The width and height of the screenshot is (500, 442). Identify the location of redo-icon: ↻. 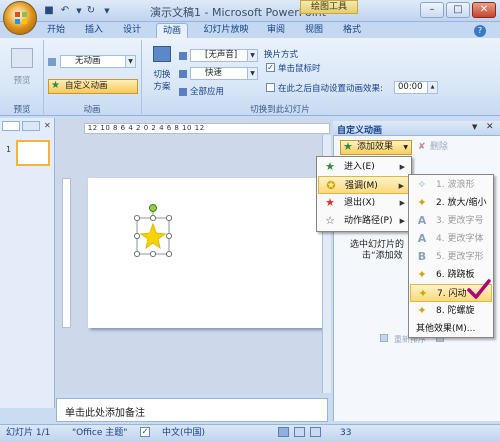
(91, 11).